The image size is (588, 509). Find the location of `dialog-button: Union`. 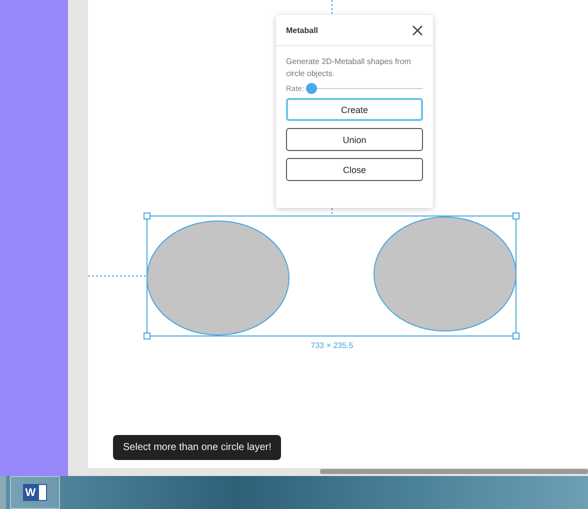

dialog-button: Union is located at coordinates (354, 139).